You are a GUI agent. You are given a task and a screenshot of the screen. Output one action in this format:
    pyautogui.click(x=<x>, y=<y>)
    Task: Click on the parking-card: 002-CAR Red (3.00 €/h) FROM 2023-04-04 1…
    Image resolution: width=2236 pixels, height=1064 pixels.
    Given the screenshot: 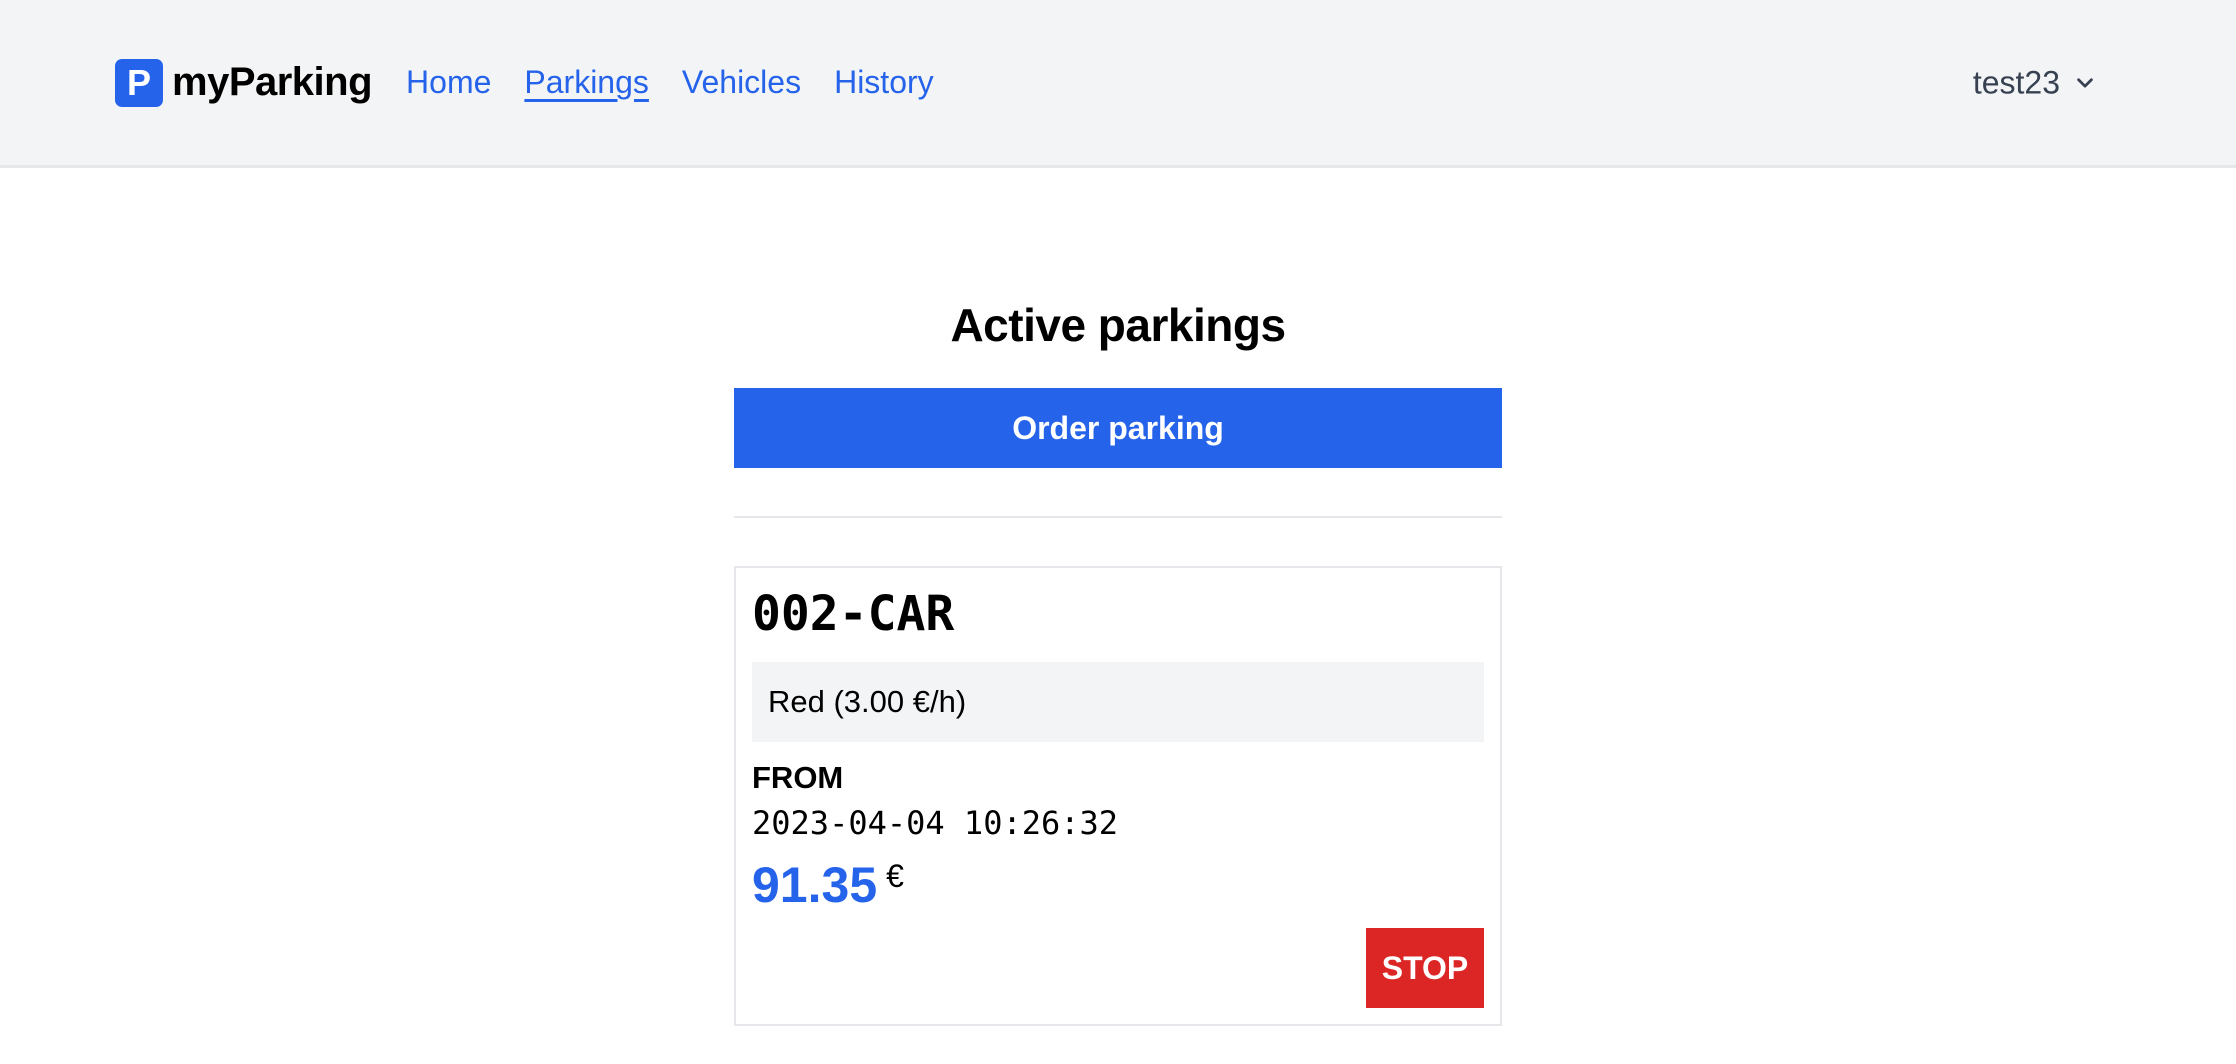 What is the action you would take?
    pyautogui.click(x=1118, y=796)
    